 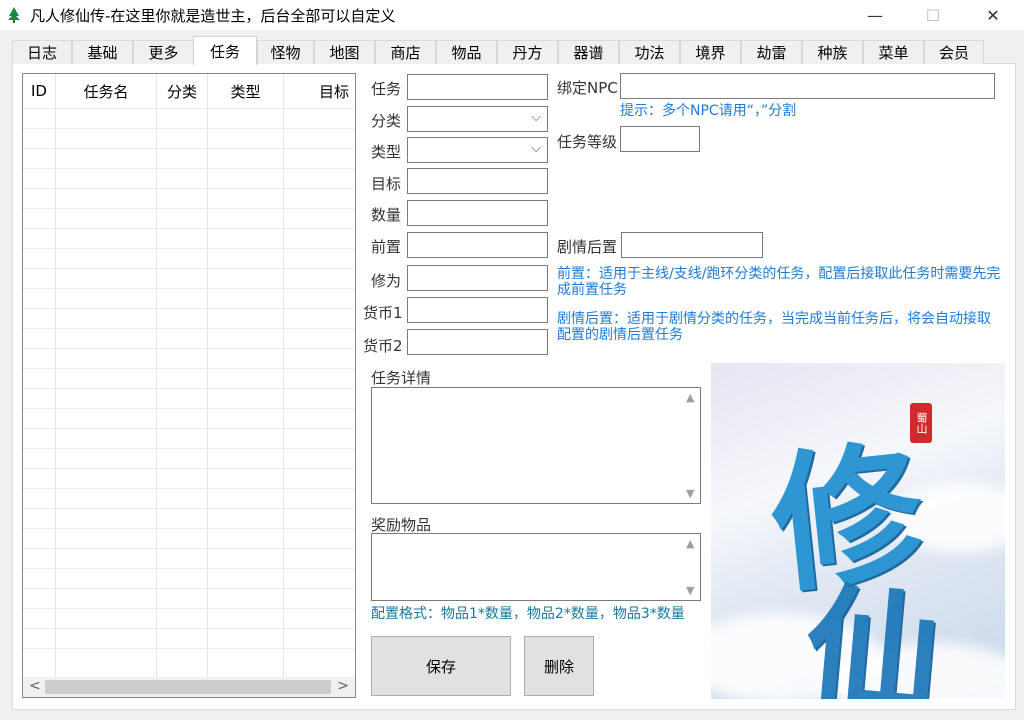 I want to click on horizontal-scrollbar: < >, so click(x=189, y=687).